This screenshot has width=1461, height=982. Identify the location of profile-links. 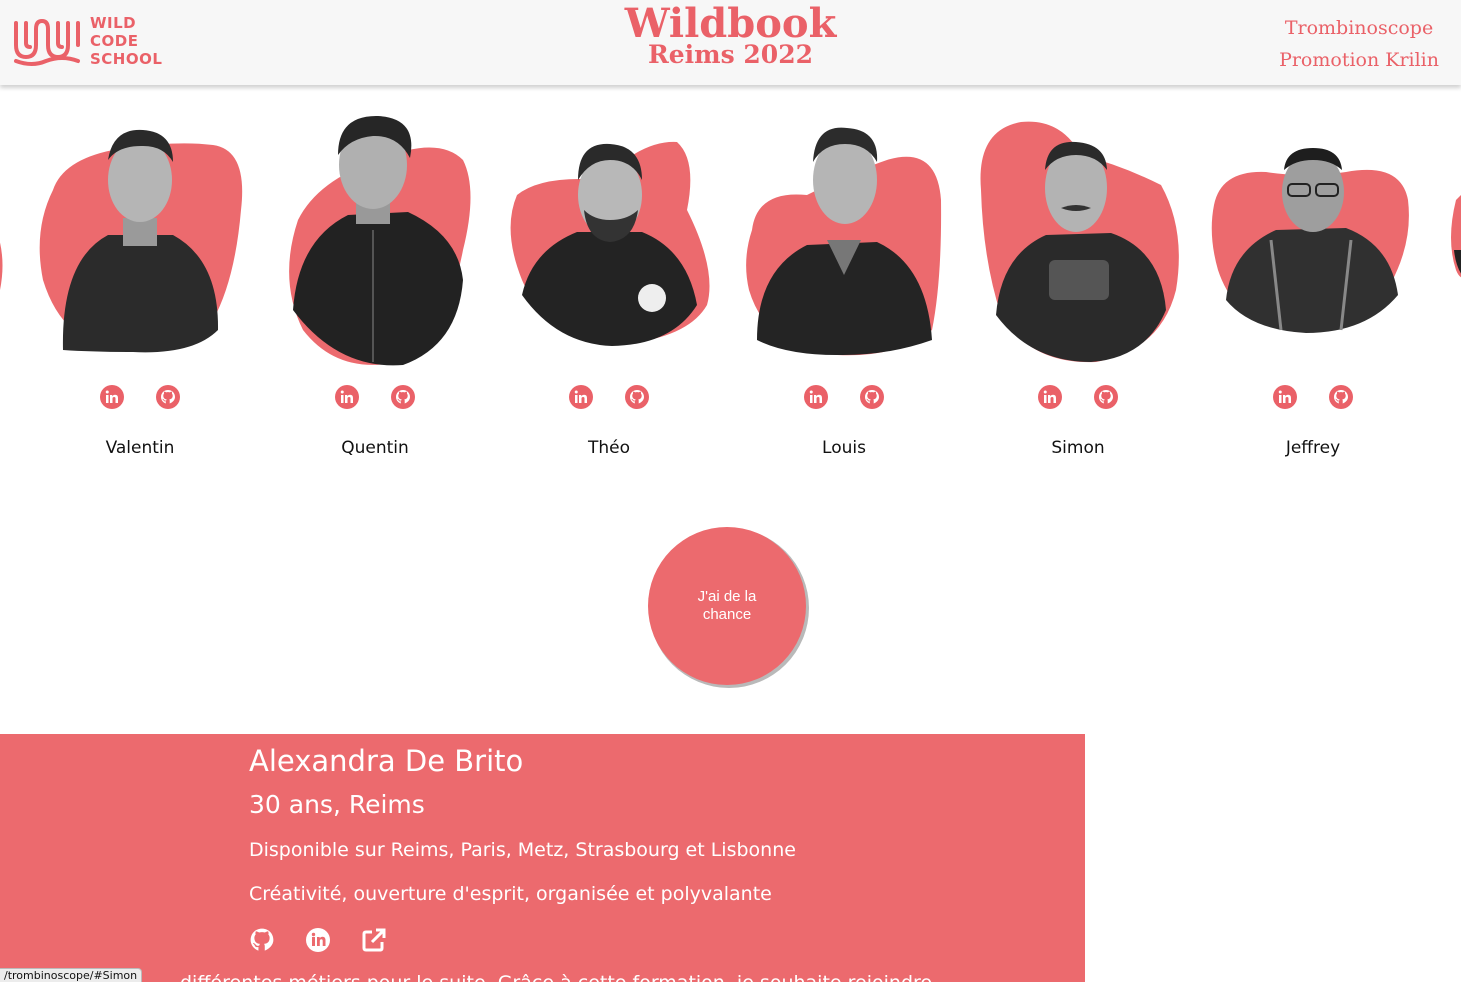
(318, 940).